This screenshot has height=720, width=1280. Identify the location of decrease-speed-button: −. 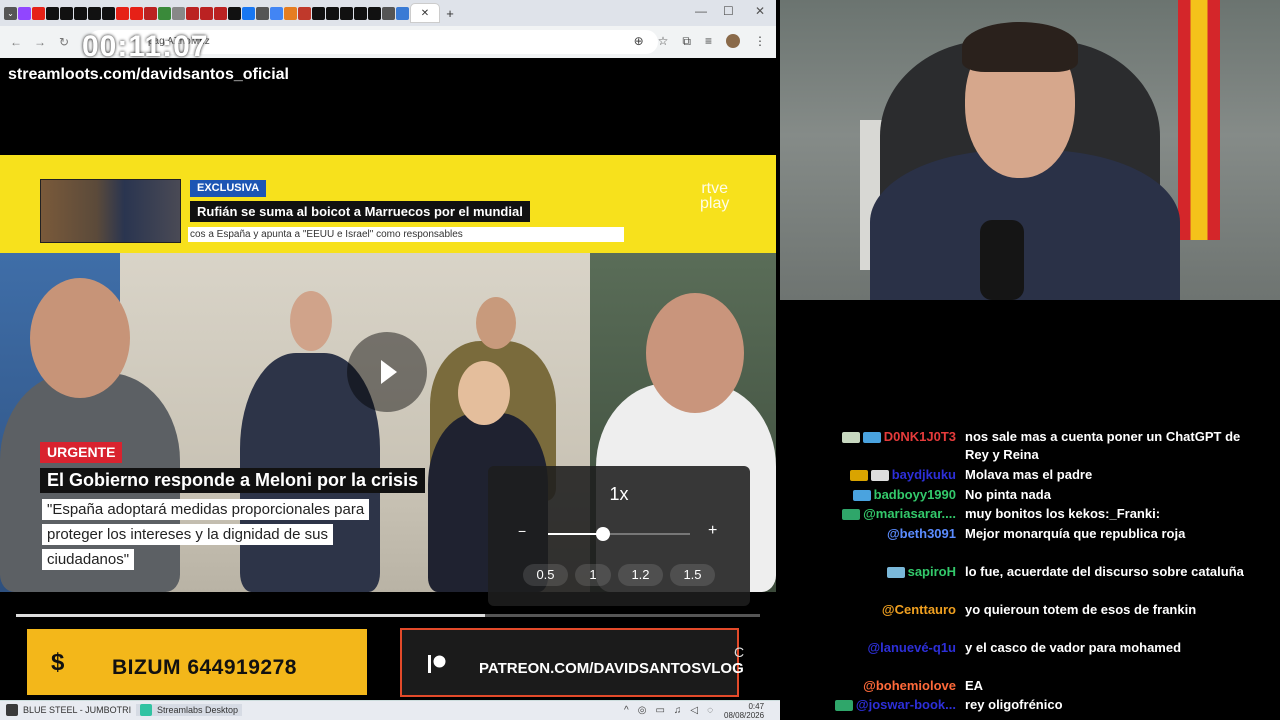
(522, 531).